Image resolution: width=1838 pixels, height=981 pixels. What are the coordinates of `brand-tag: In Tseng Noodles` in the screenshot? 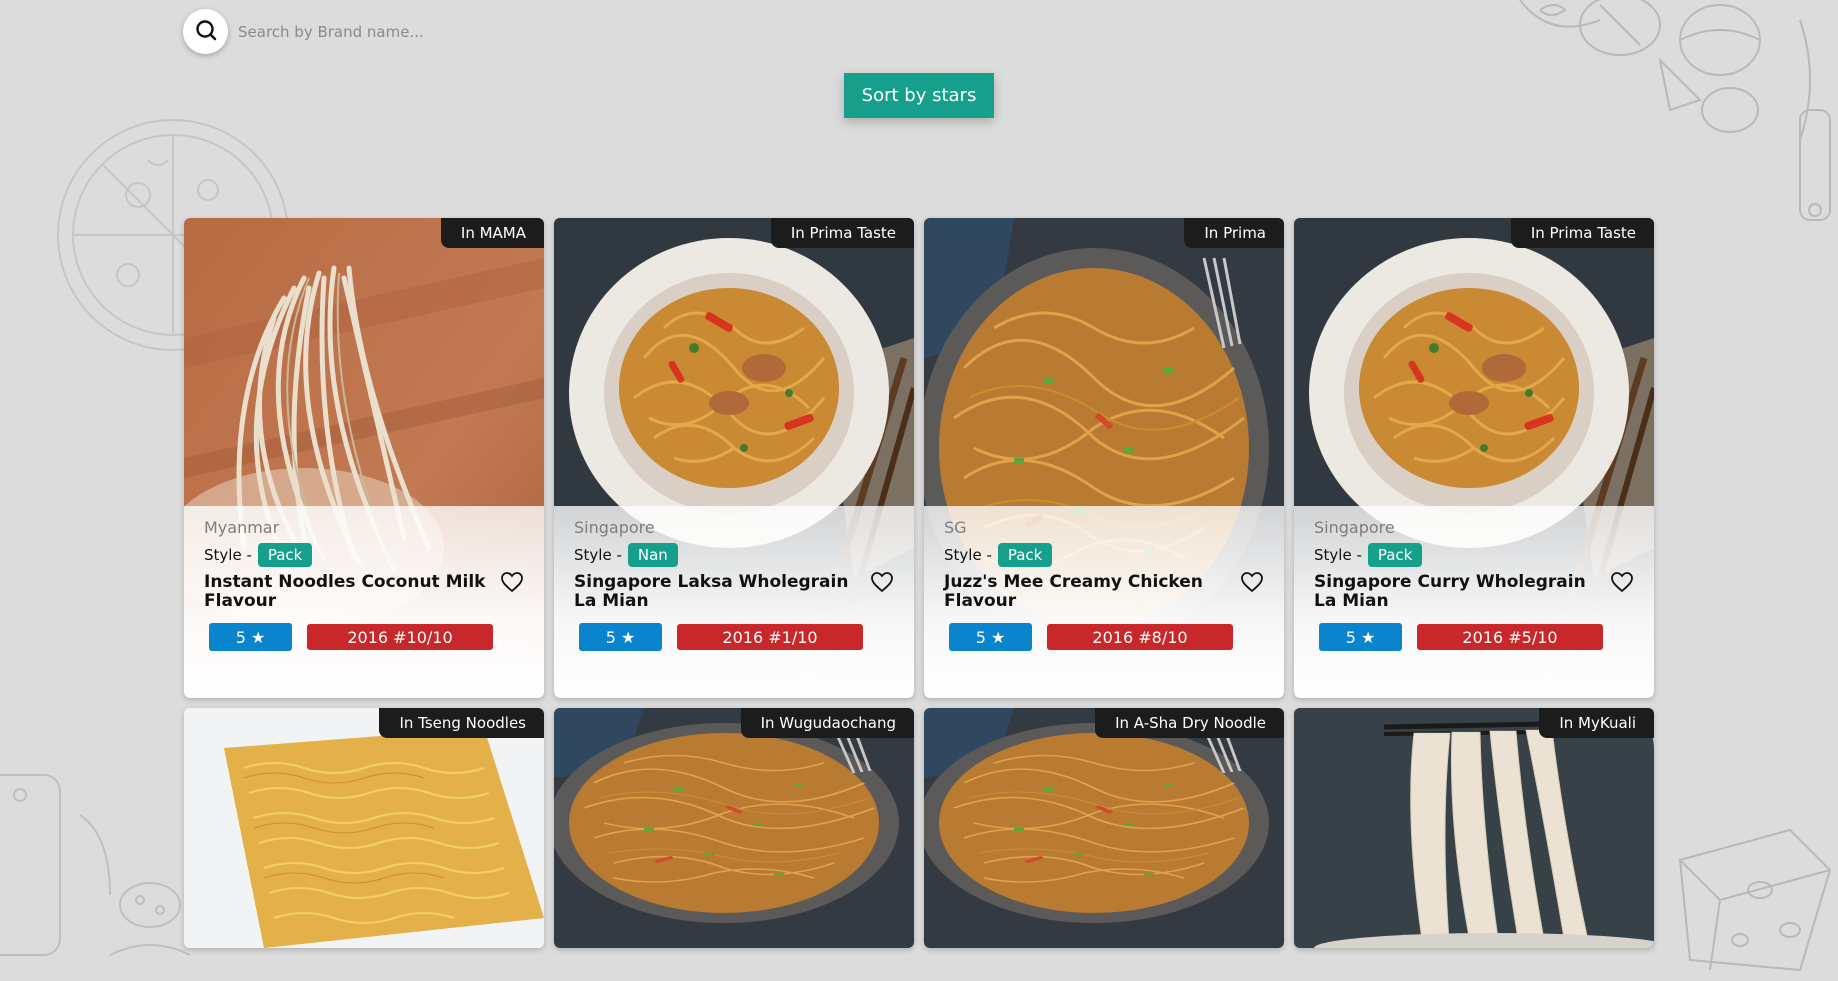 It's located at (461, 723).